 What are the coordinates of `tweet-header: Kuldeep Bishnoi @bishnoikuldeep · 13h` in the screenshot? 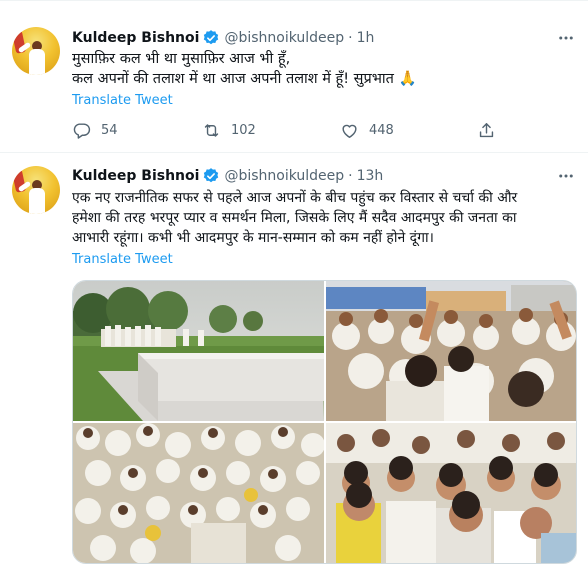 It's located at (227, 176).